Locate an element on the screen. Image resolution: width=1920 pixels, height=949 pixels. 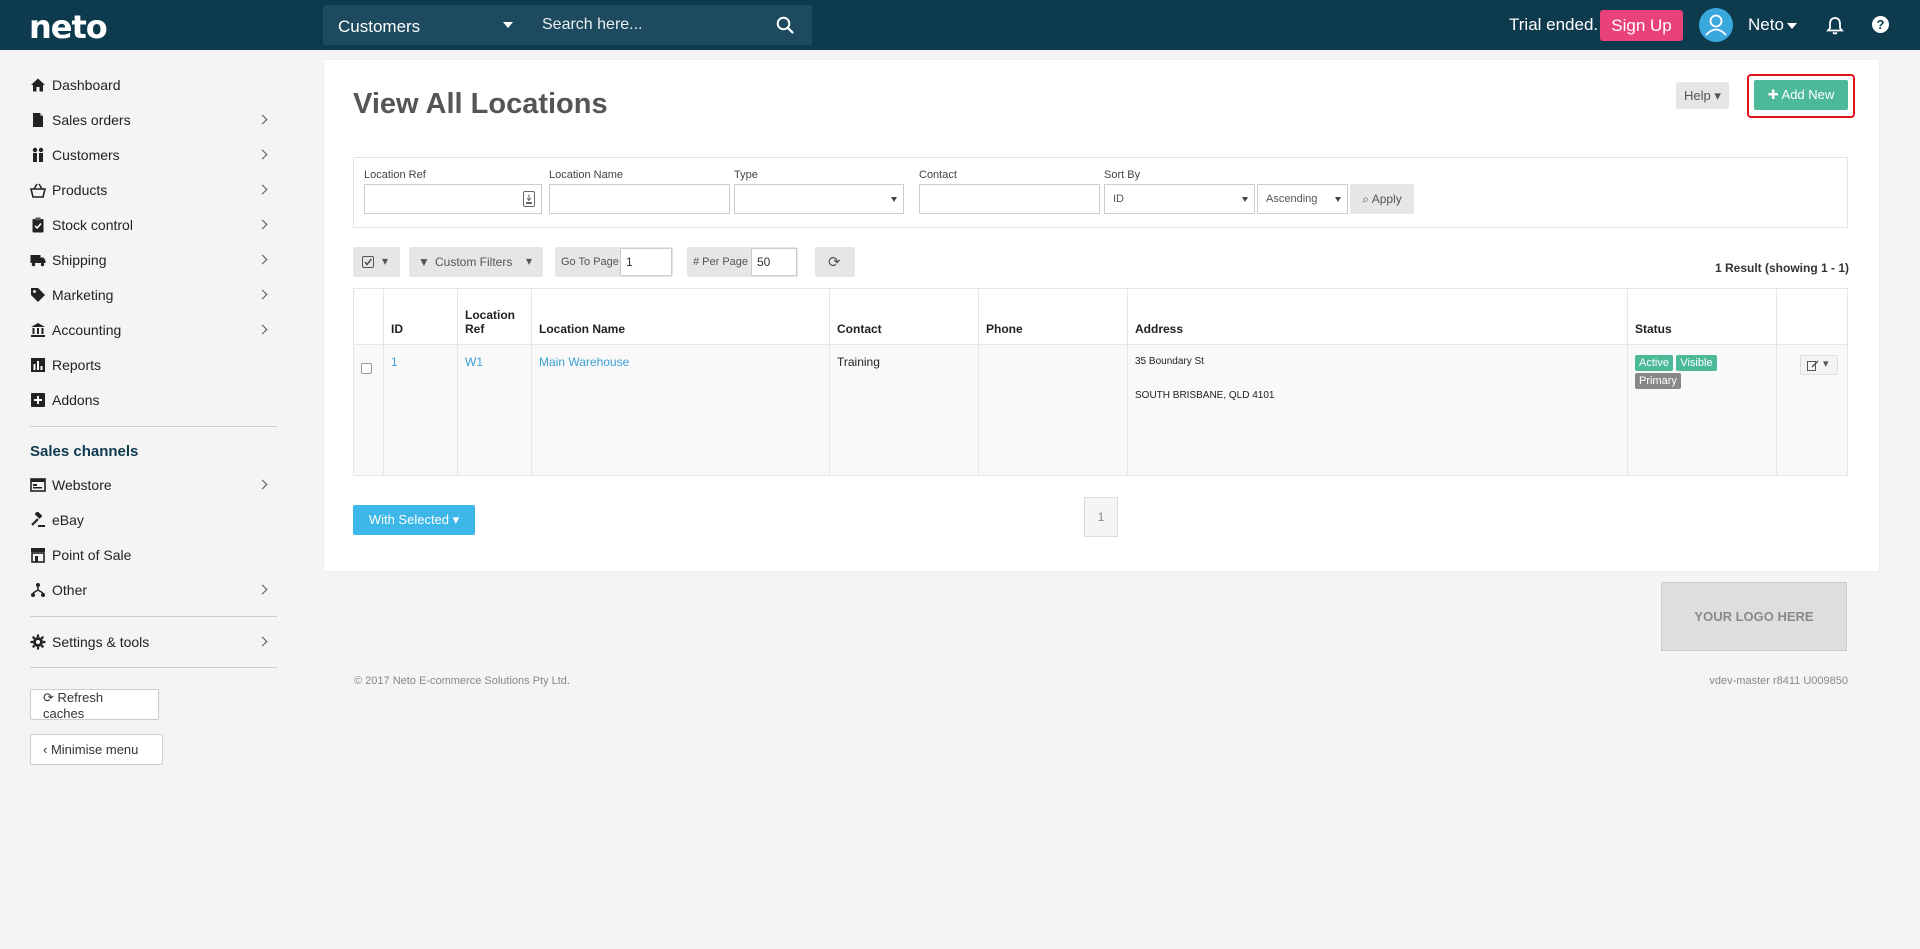
sort-order-select: Ascending is located at coordinates (1302, 199).